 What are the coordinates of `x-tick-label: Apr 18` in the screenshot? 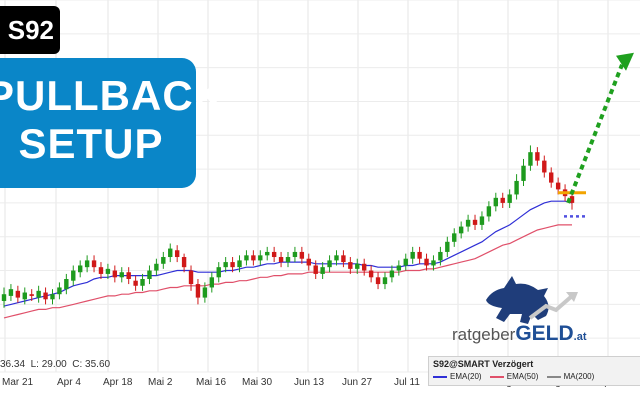 It's located at (118, 382).